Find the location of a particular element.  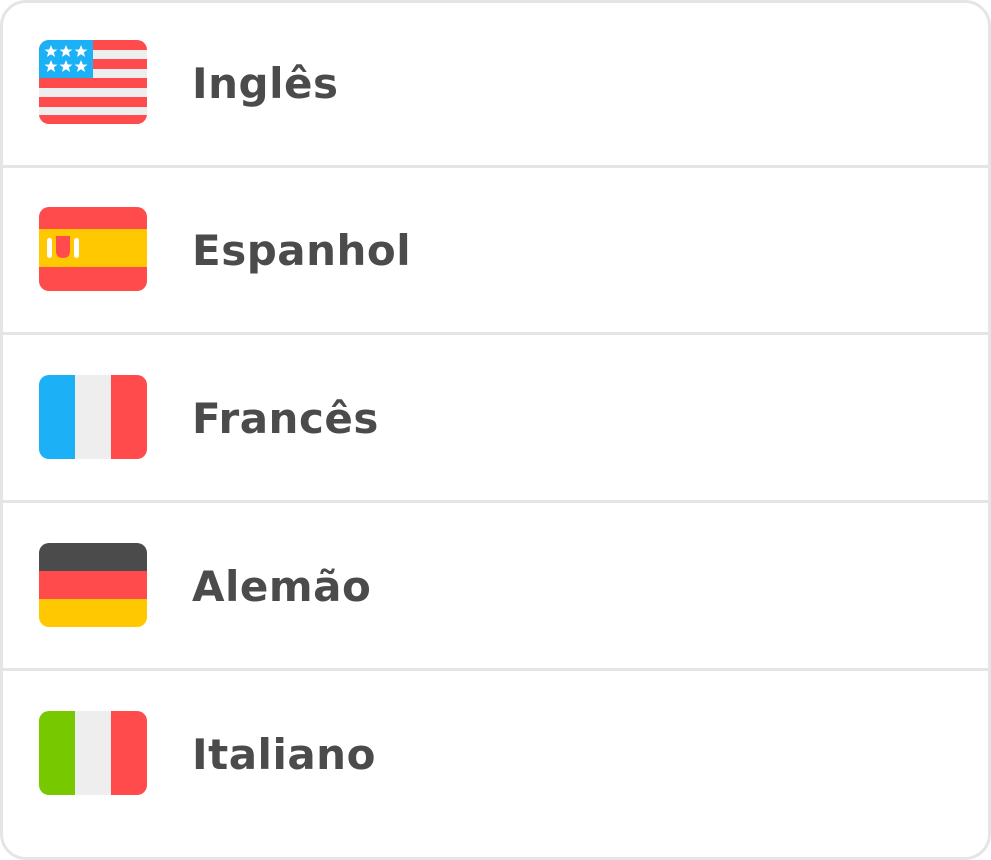

language-label: Espanhol is located at coordinates (302, 250).